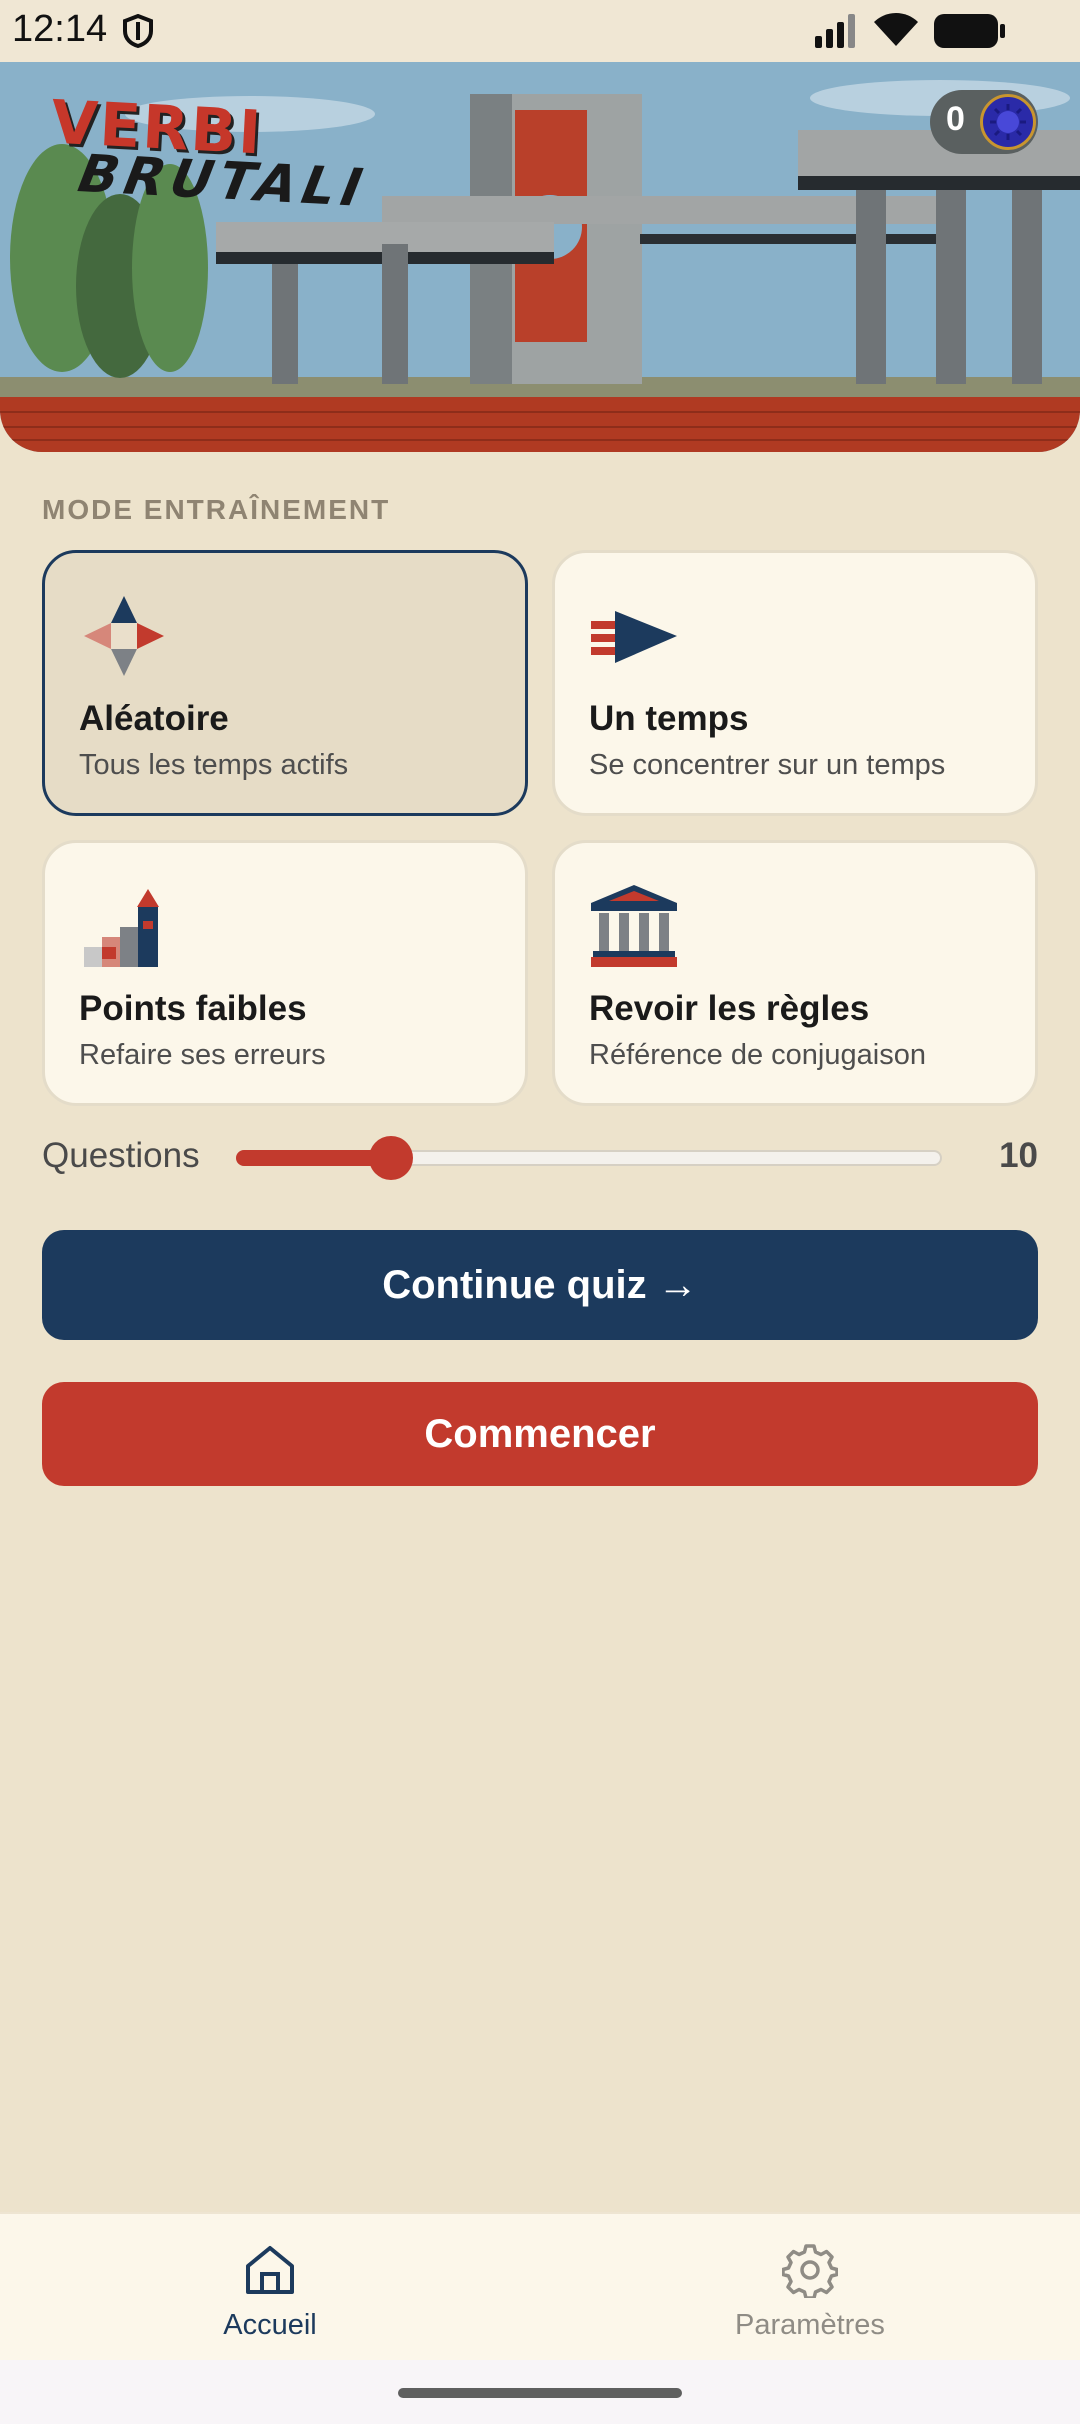 The image size is (1080, 2424). What do you see at coordinates (202, 1055) in the screenshot?
I see `mode-subtitle: Refaire ses erreurs` at bounding box center [202, 1055].